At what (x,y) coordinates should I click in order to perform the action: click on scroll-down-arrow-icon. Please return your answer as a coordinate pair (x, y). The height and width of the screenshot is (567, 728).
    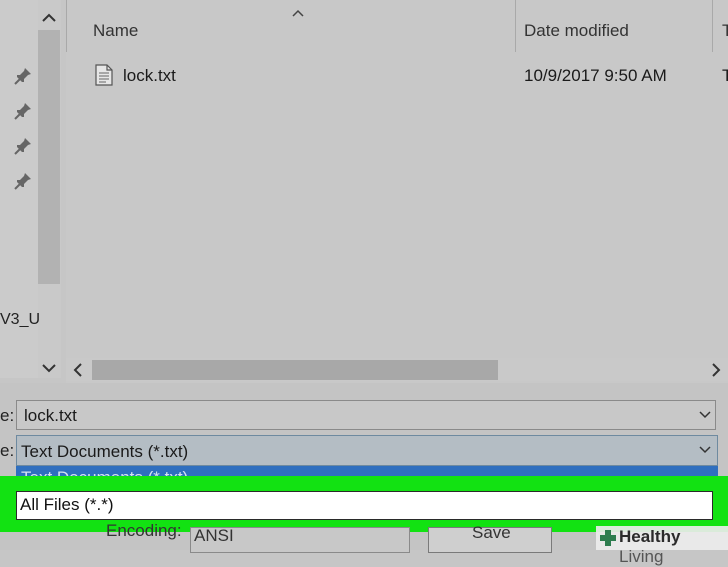
    Looking at the image, I should click on (49, 368).